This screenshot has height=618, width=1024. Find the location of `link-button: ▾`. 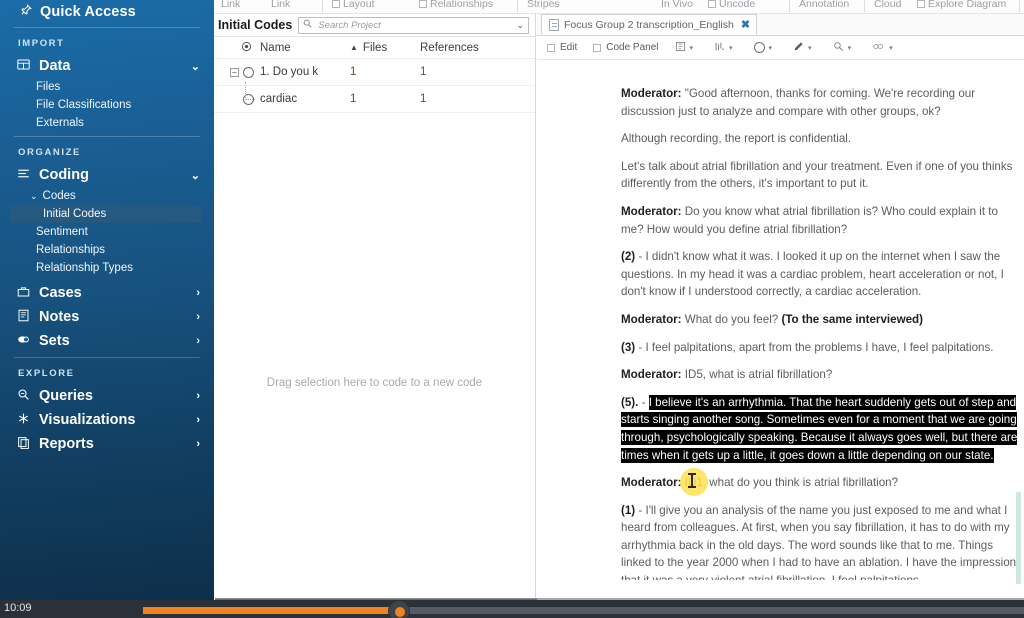

link-button: ▾ is located at coordinates (882, 48).